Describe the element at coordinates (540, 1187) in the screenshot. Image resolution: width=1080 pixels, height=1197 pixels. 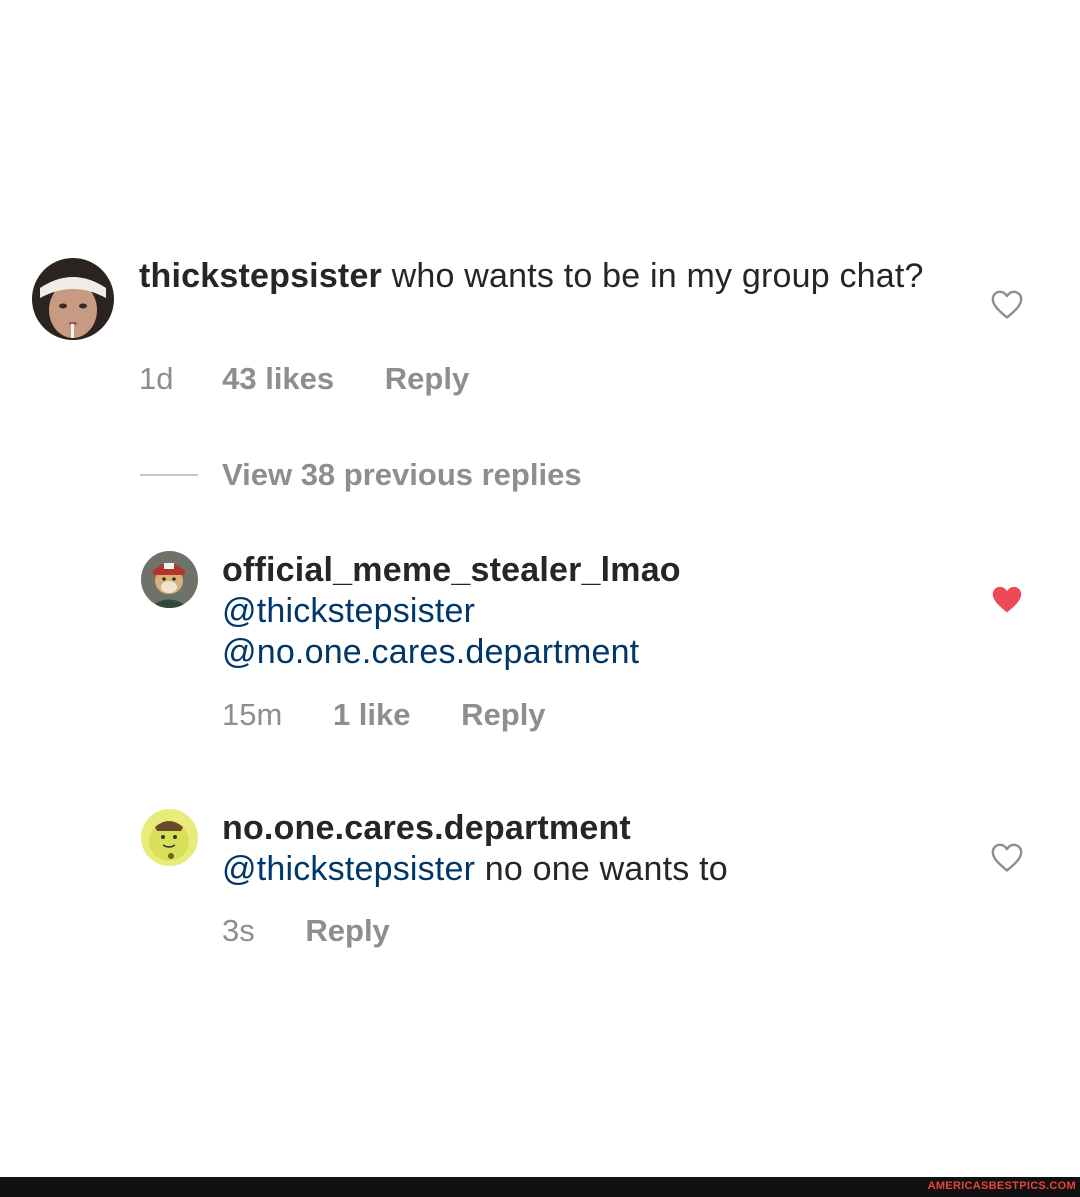
I see `footer-bar` at that location.